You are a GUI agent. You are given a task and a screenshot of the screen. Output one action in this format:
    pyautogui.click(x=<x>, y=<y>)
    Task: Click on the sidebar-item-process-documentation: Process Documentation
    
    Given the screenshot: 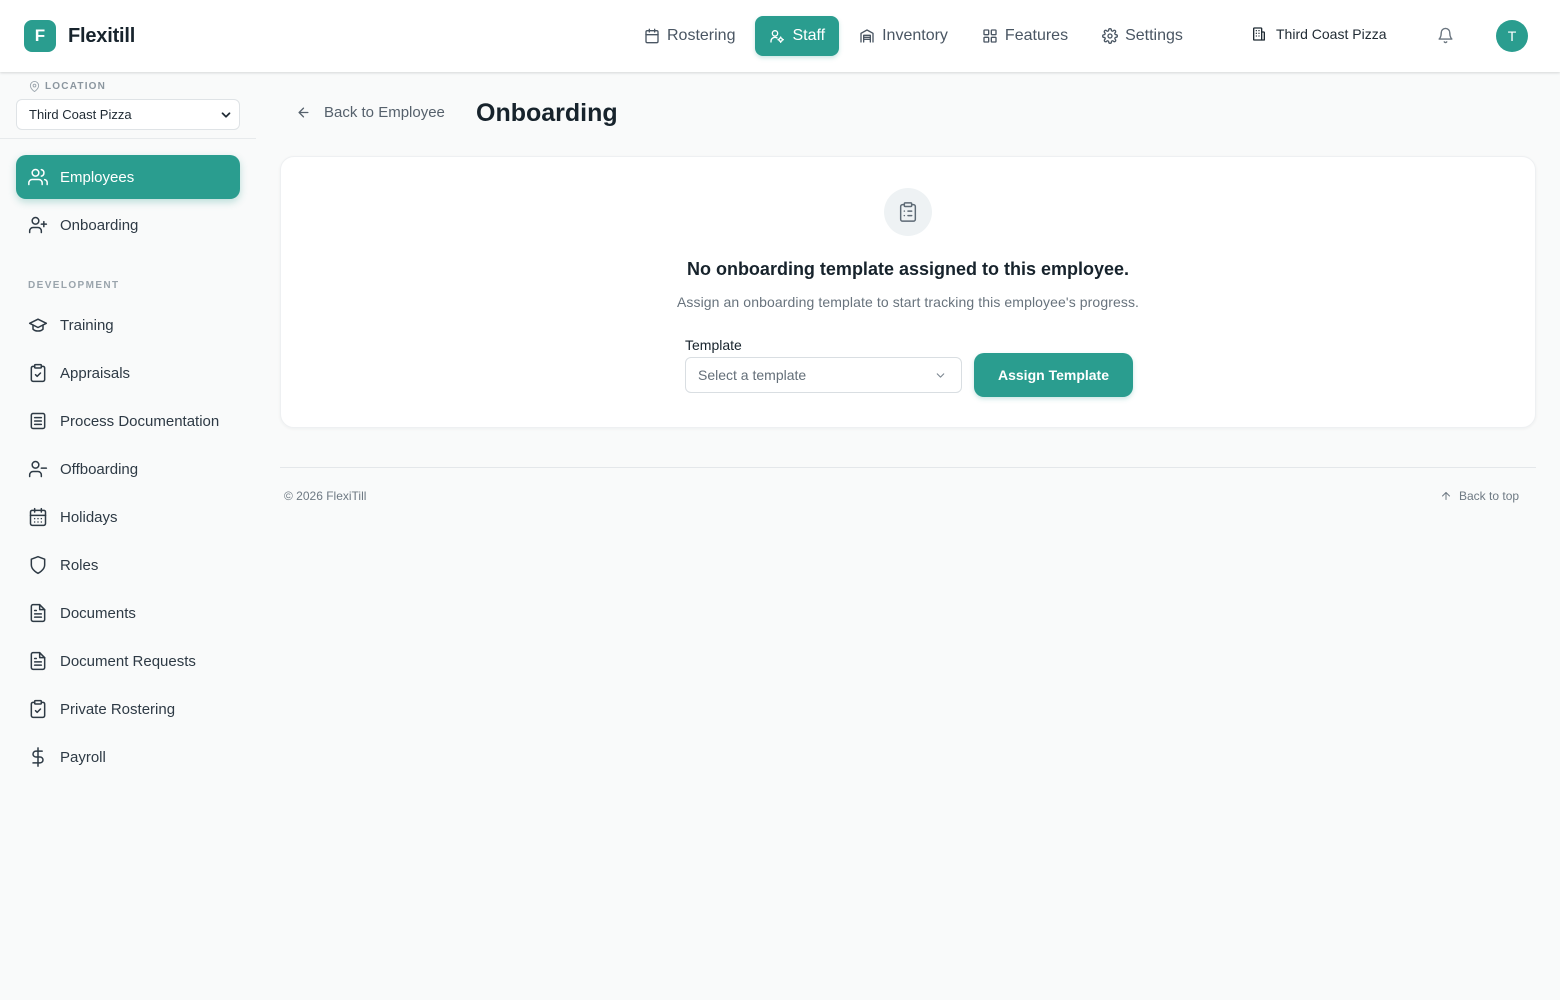 What is the action you would take?
    pyautogui.click(x=128, y=421)
    